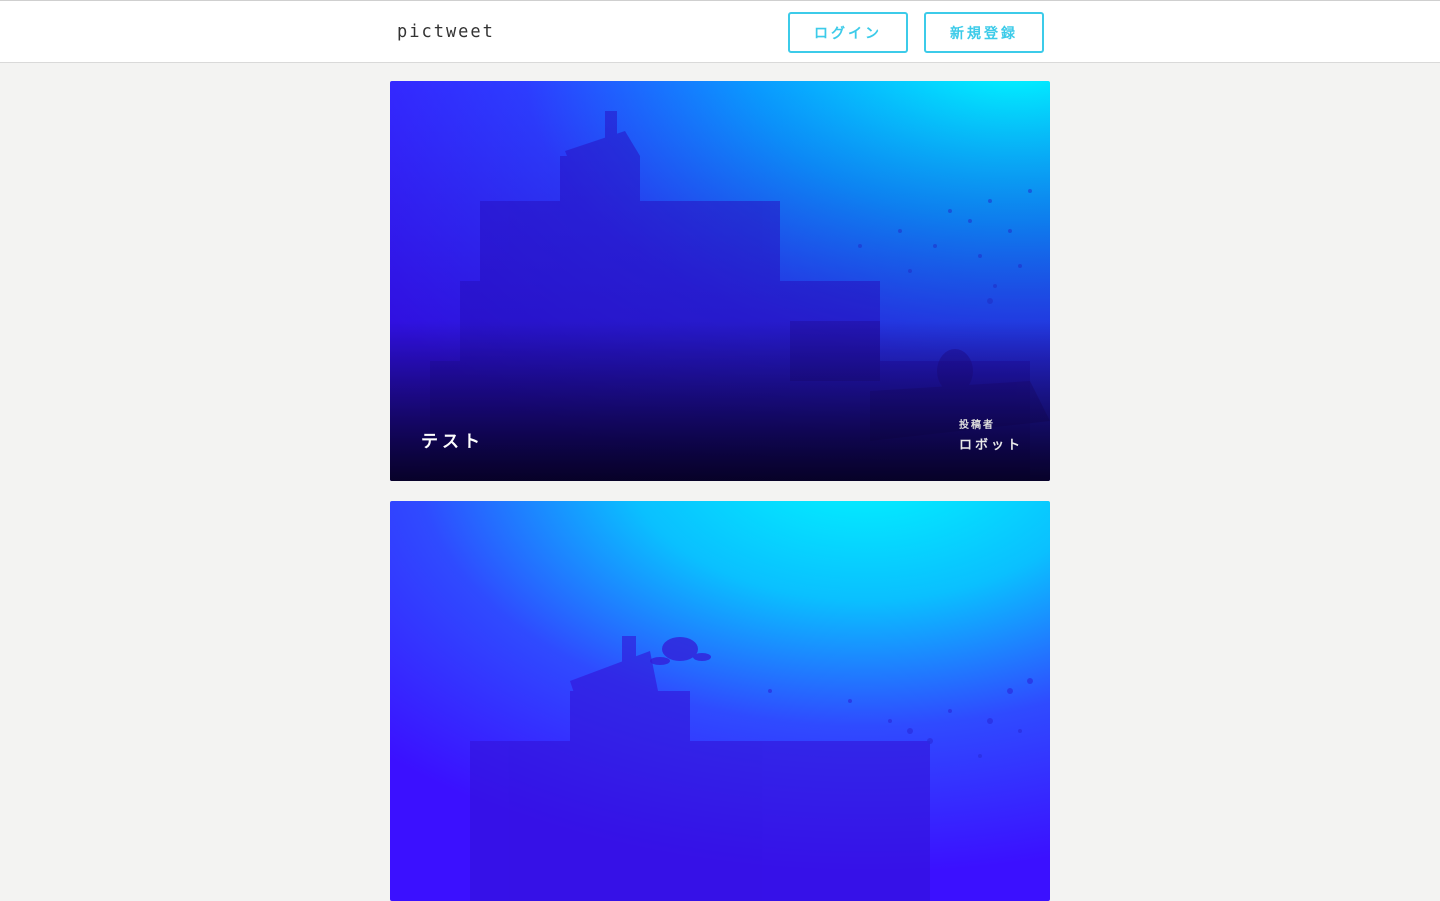 This screenshot has width=1440, height=901. What do you see at coordinates (991, 443) in the screenshot?
I see `author-name: ロボット` at bounding box center [991, 443].